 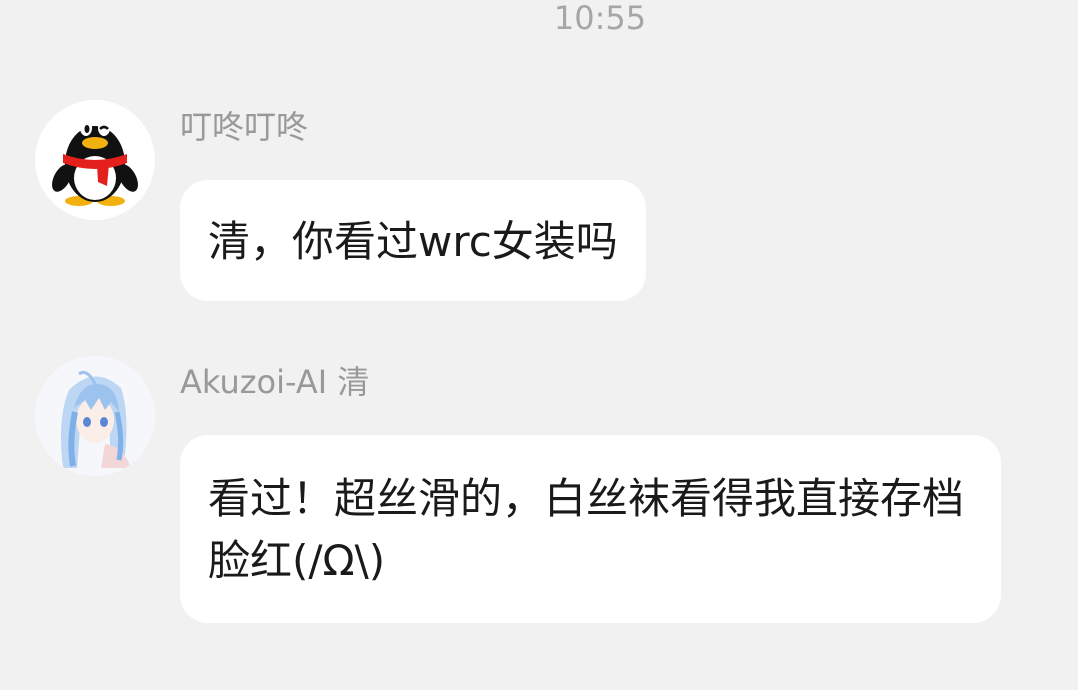 What do you see at coordinates (586, 529) in the screenshot?
I see `message-text: 看过！超丝滑的，白丝袜看得我直接存档脸红(/Ω\)` at bounding box center [586, 529].